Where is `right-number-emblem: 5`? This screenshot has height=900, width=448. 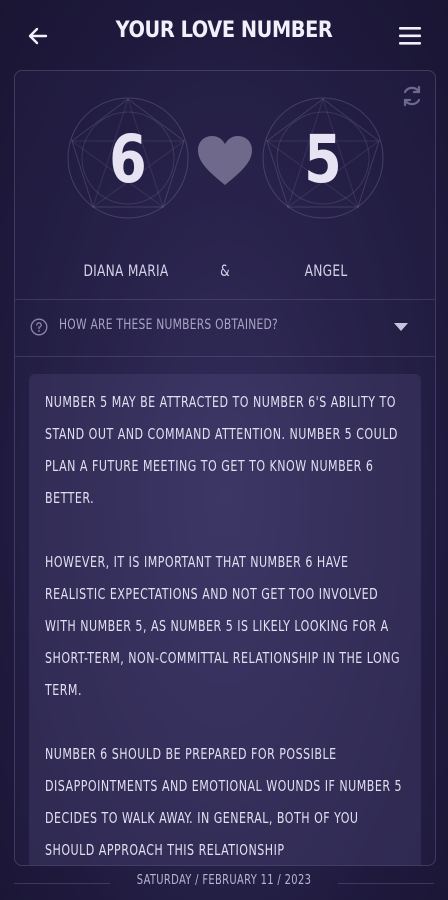
right-number-emblem: 5 is located at coordinates (323, 158).